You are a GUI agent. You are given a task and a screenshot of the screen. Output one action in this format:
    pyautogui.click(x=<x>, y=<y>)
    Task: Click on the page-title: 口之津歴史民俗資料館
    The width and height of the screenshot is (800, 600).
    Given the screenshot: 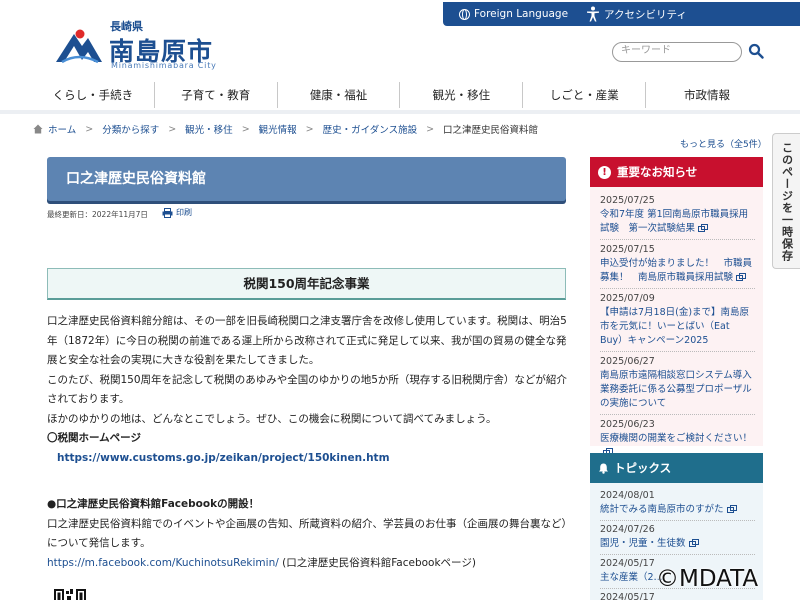 What is the action you would take?
    pyautogui.click(x=136, y=179)
    